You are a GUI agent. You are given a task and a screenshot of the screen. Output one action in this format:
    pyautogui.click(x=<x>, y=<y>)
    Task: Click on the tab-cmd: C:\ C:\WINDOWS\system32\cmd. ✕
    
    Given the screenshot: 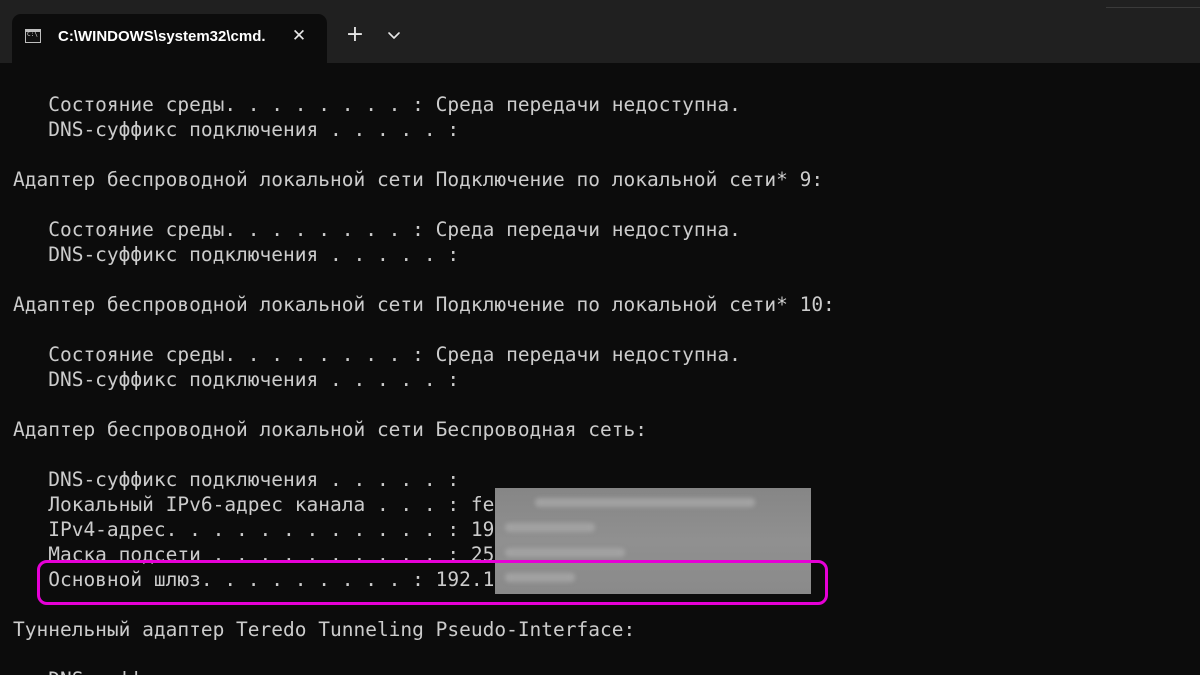 What is the action you would take?
    pyautogui.click(x=169, y=38)
    